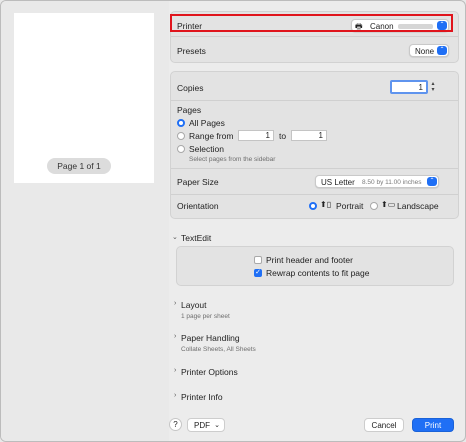  Describe the element at coordinates (190, 88) in the screenshot. I see `copies-label: Copies` at that location.